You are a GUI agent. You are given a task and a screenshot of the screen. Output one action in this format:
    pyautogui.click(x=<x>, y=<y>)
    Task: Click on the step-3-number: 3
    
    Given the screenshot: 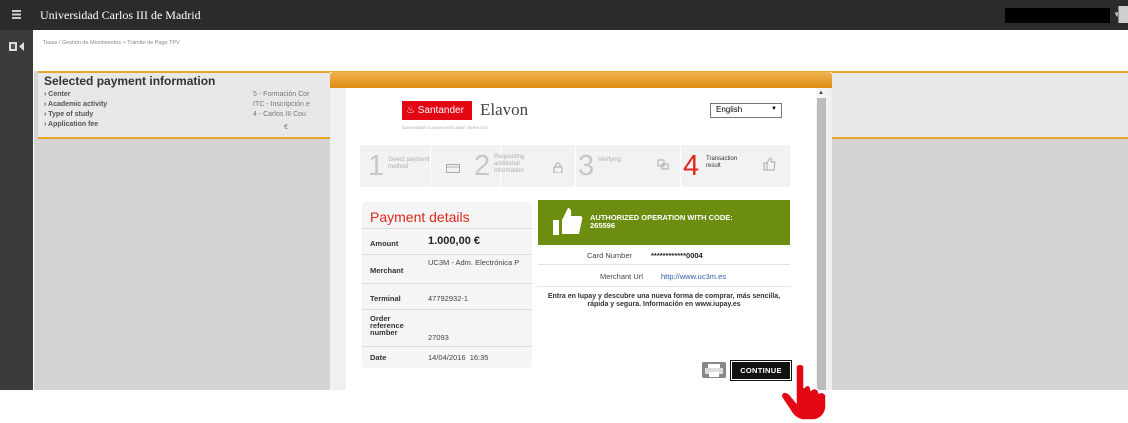 What is the action you would take?
    pyautogui.click(x=586, y=166)
    